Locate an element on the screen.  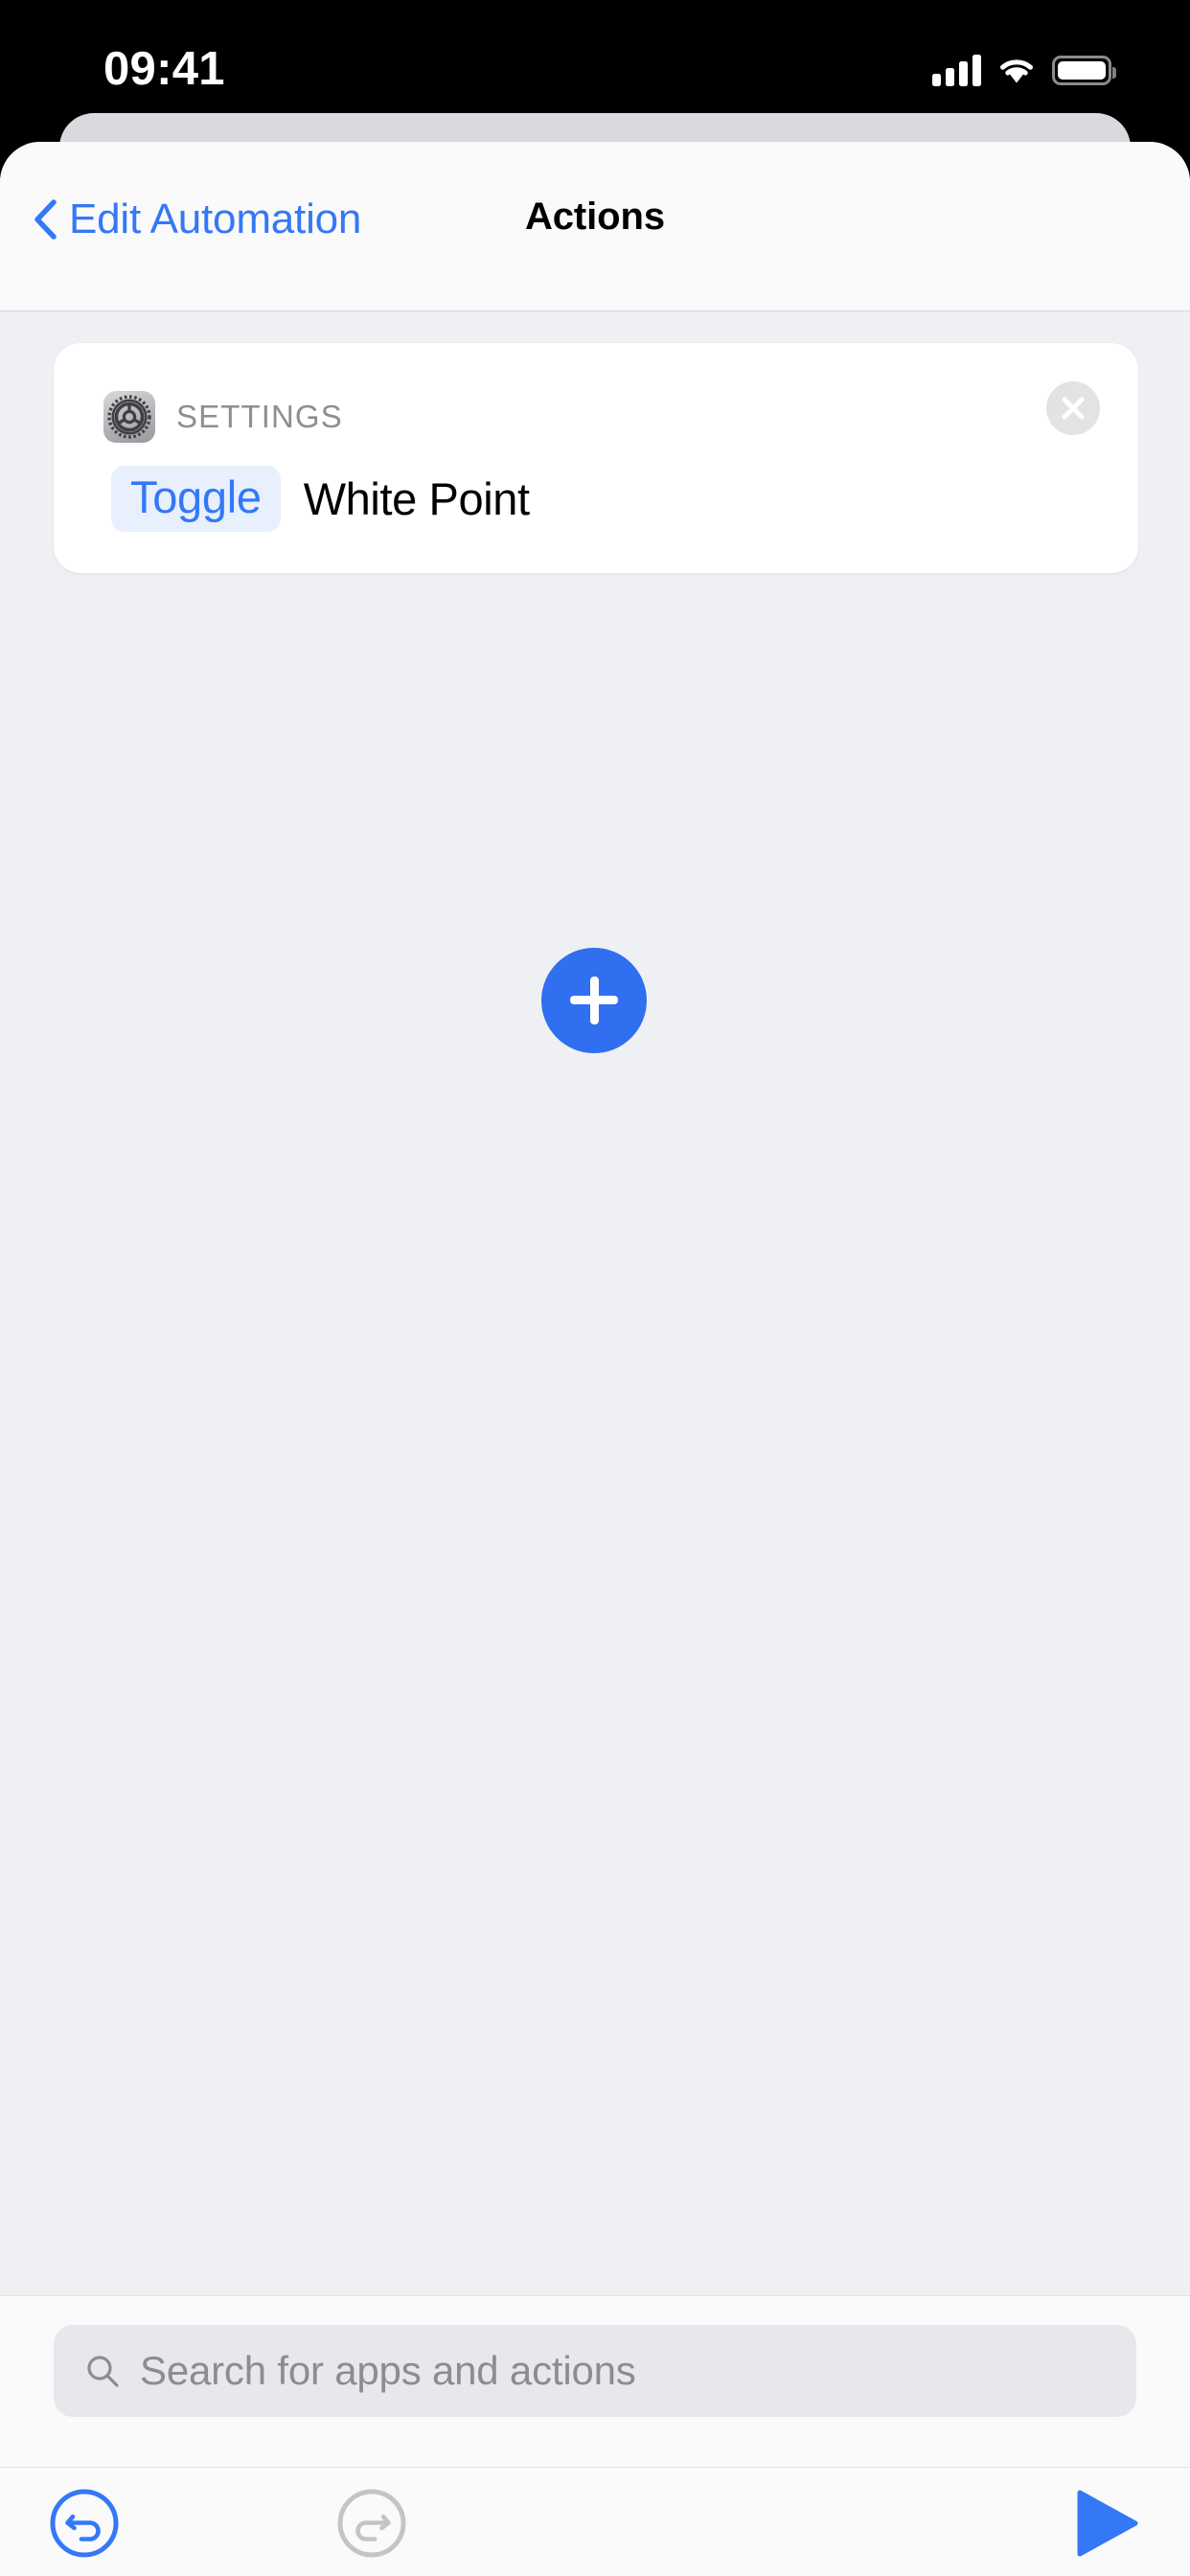
action-card-header: SETTINGS is located at coordinates (223, 417).